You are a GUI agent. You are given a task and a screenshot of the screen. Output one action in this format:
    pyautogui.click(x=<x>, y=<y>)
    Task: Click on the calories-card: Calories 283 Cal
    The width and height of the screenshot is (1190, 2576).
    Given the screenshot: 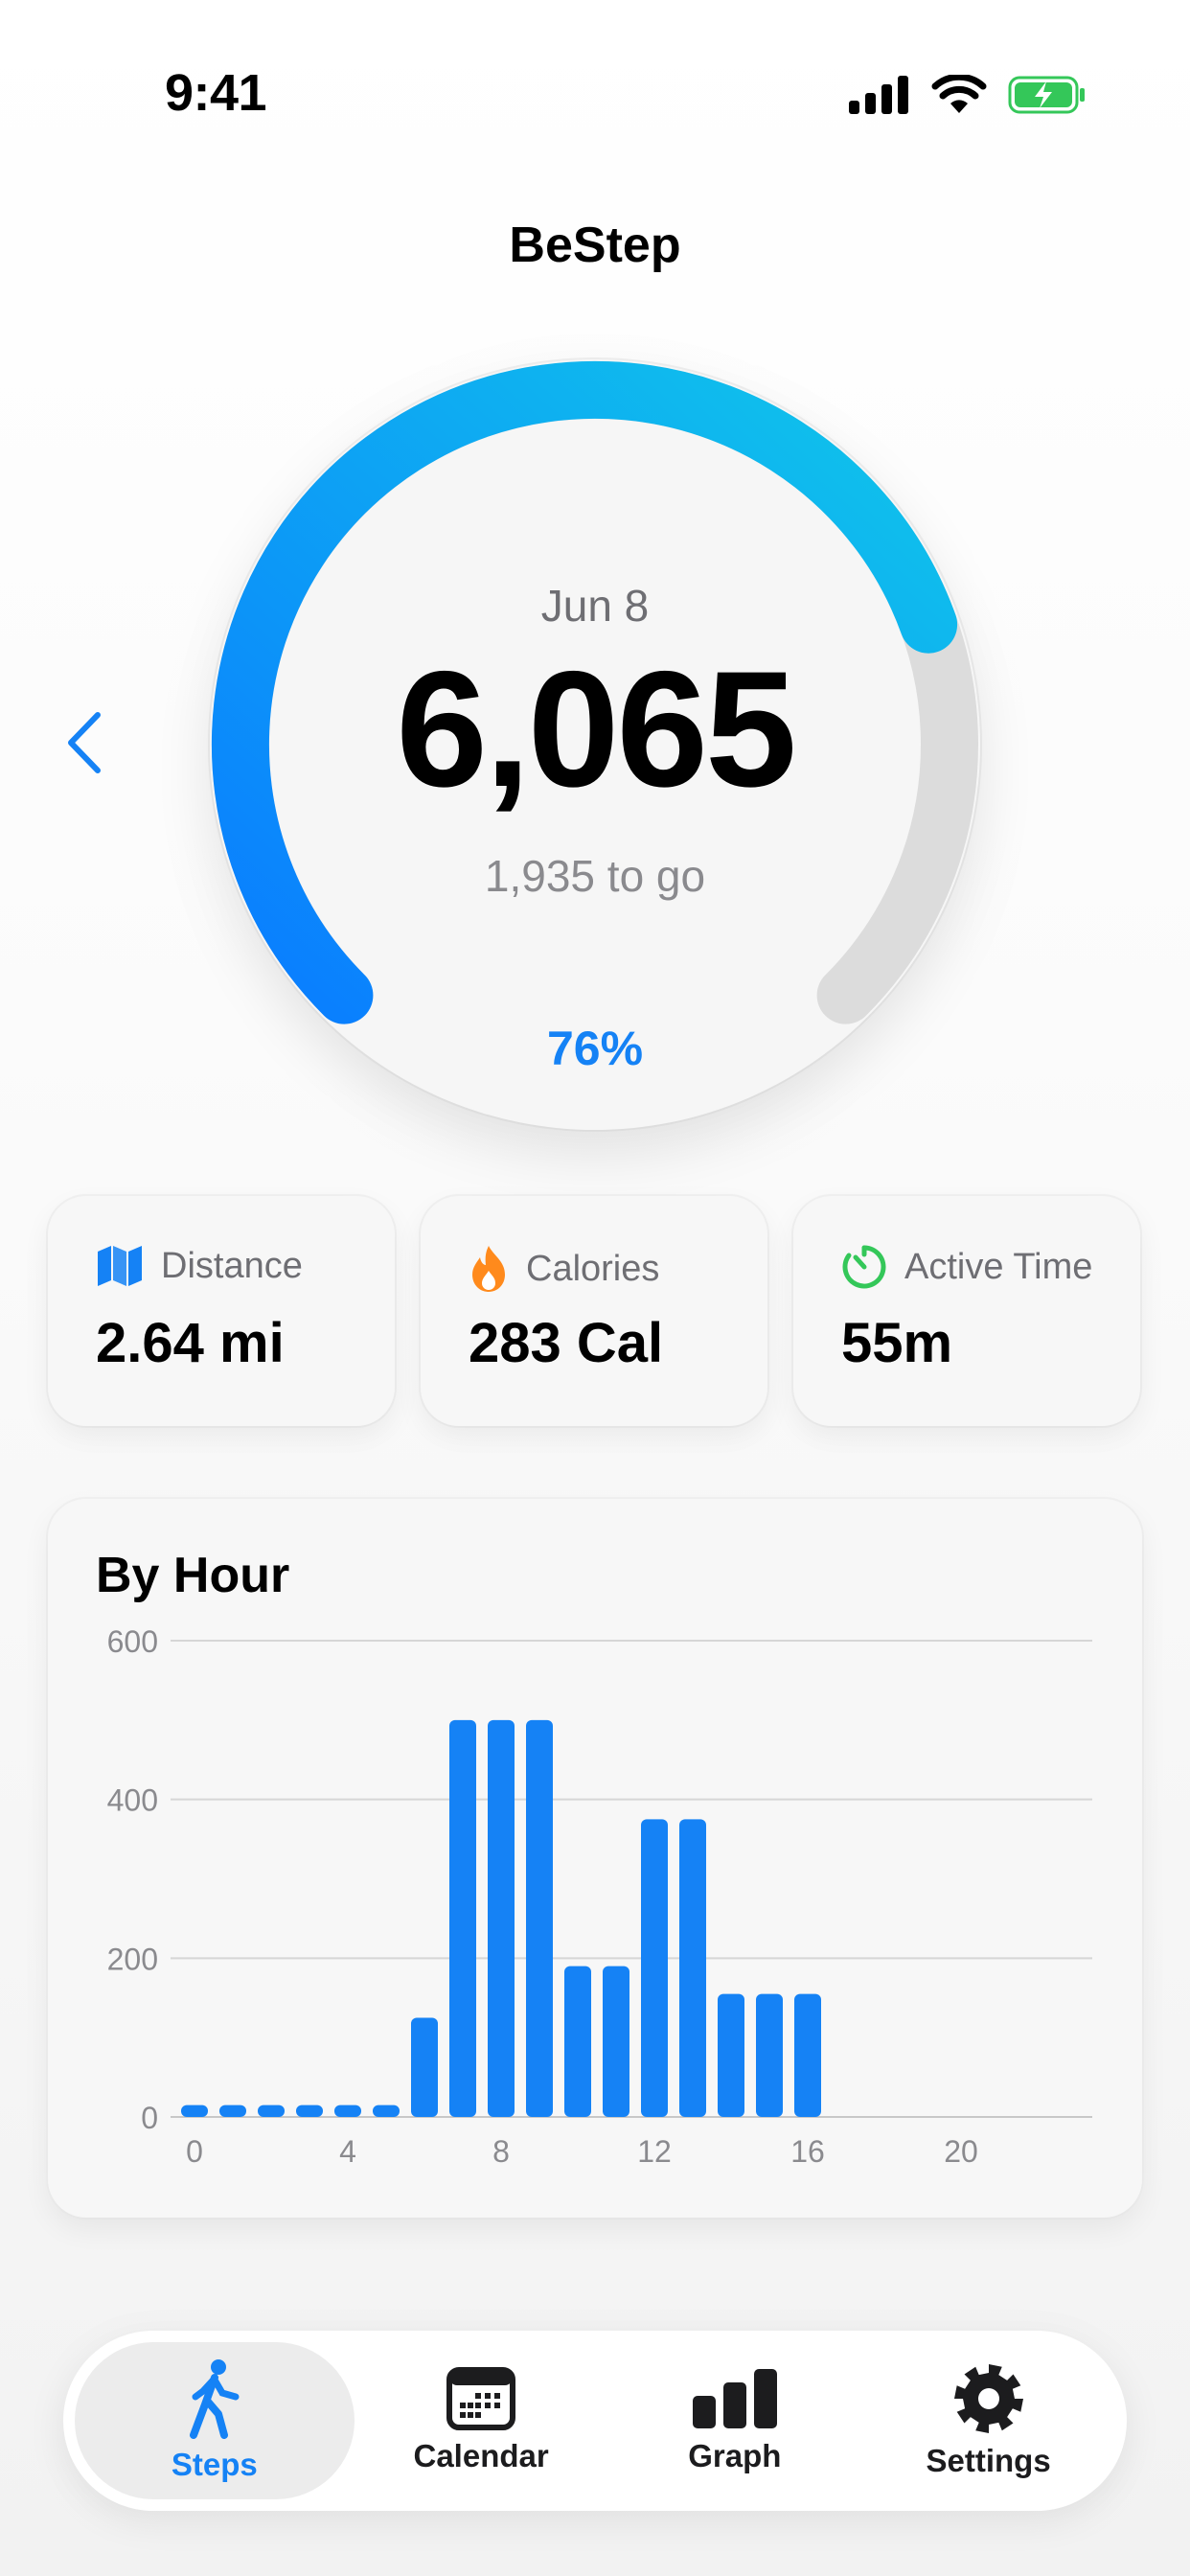 What is the action you would take?
    pyautogui.click(x=594, y=1311)
    